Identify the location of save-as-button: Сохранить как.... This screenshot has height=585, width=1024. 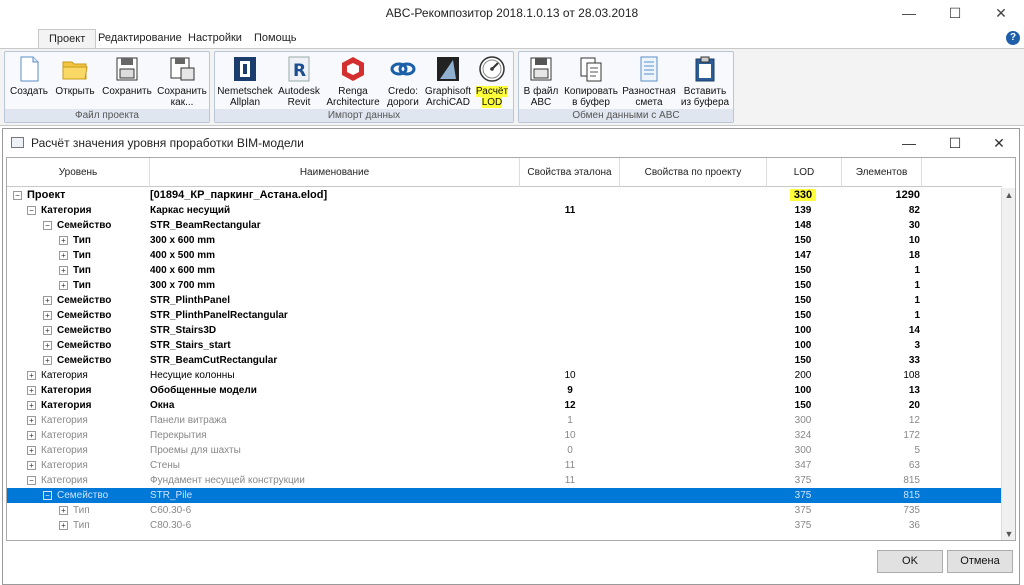
(182, 82).